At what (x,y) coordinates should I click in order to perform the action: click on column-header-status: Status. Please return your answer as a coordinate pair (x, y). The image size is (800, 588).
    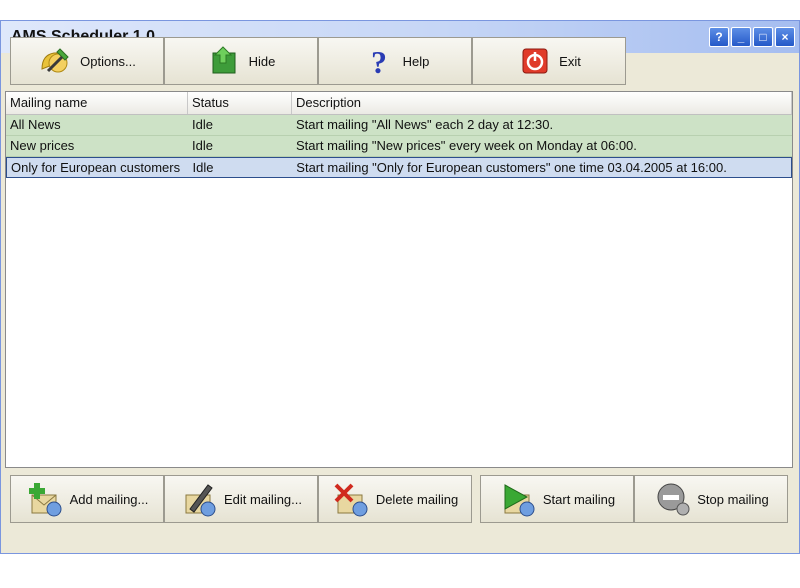
    Looking at the image, I should click on (240, 103).